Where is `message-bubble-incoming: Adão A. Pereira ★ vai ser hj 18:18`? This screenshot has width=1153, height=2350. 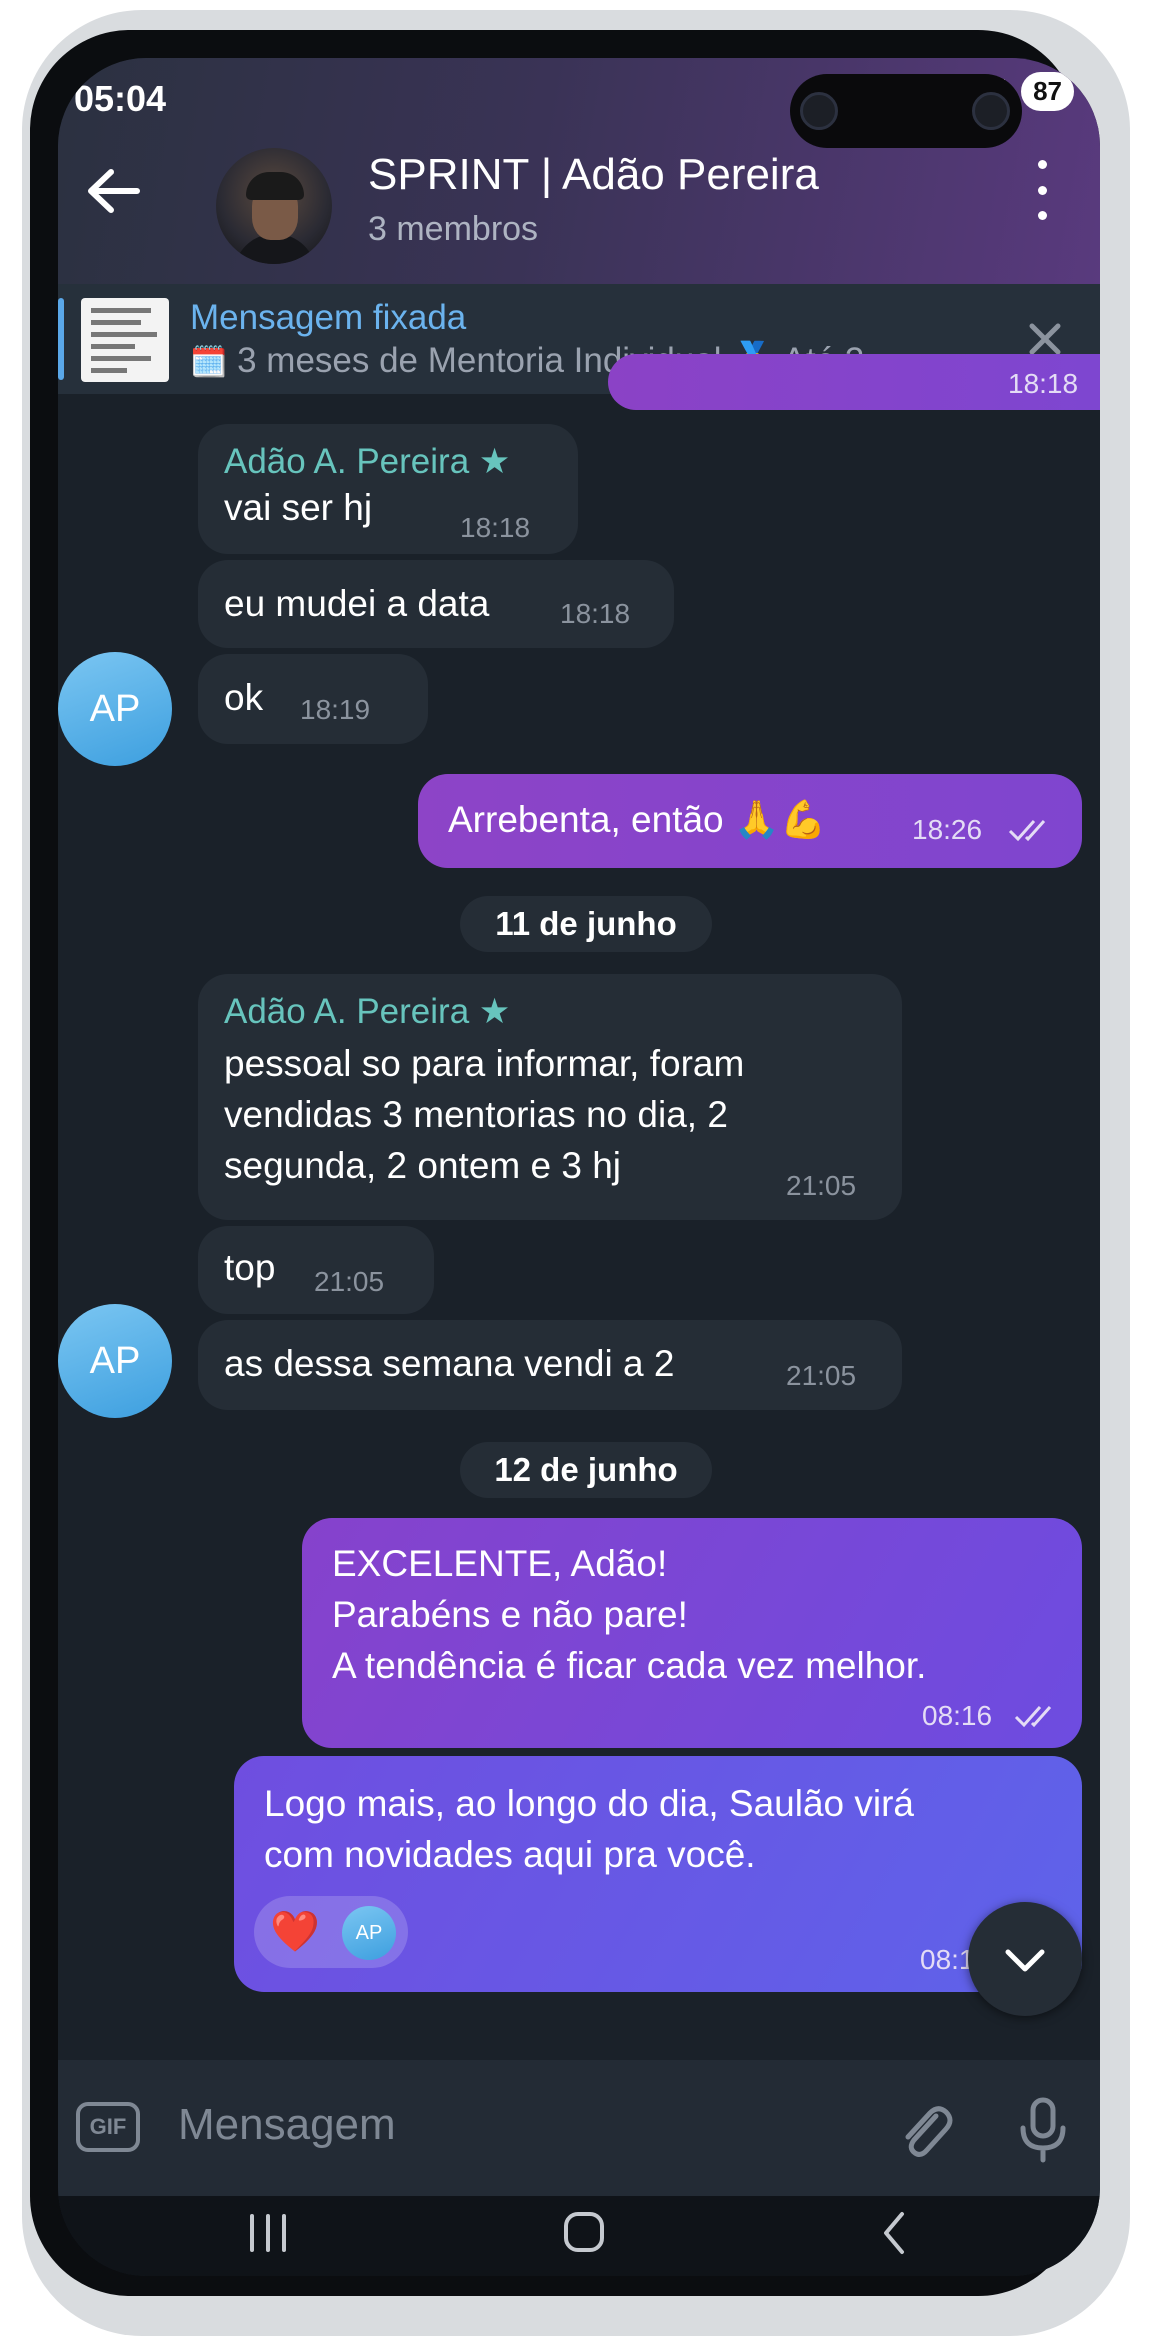
message-bubble-incoming: Adão A. Pereira ★ vai ser hj 18:18 is located at coordinates (388, 489).